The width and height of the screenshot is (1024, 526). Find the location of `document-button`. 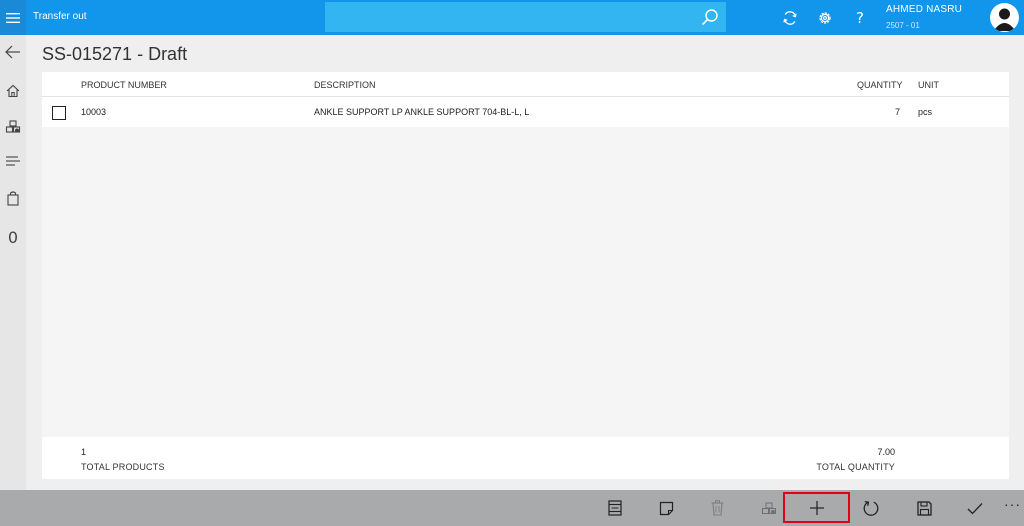

document-button is located at coordinates (615, 508).